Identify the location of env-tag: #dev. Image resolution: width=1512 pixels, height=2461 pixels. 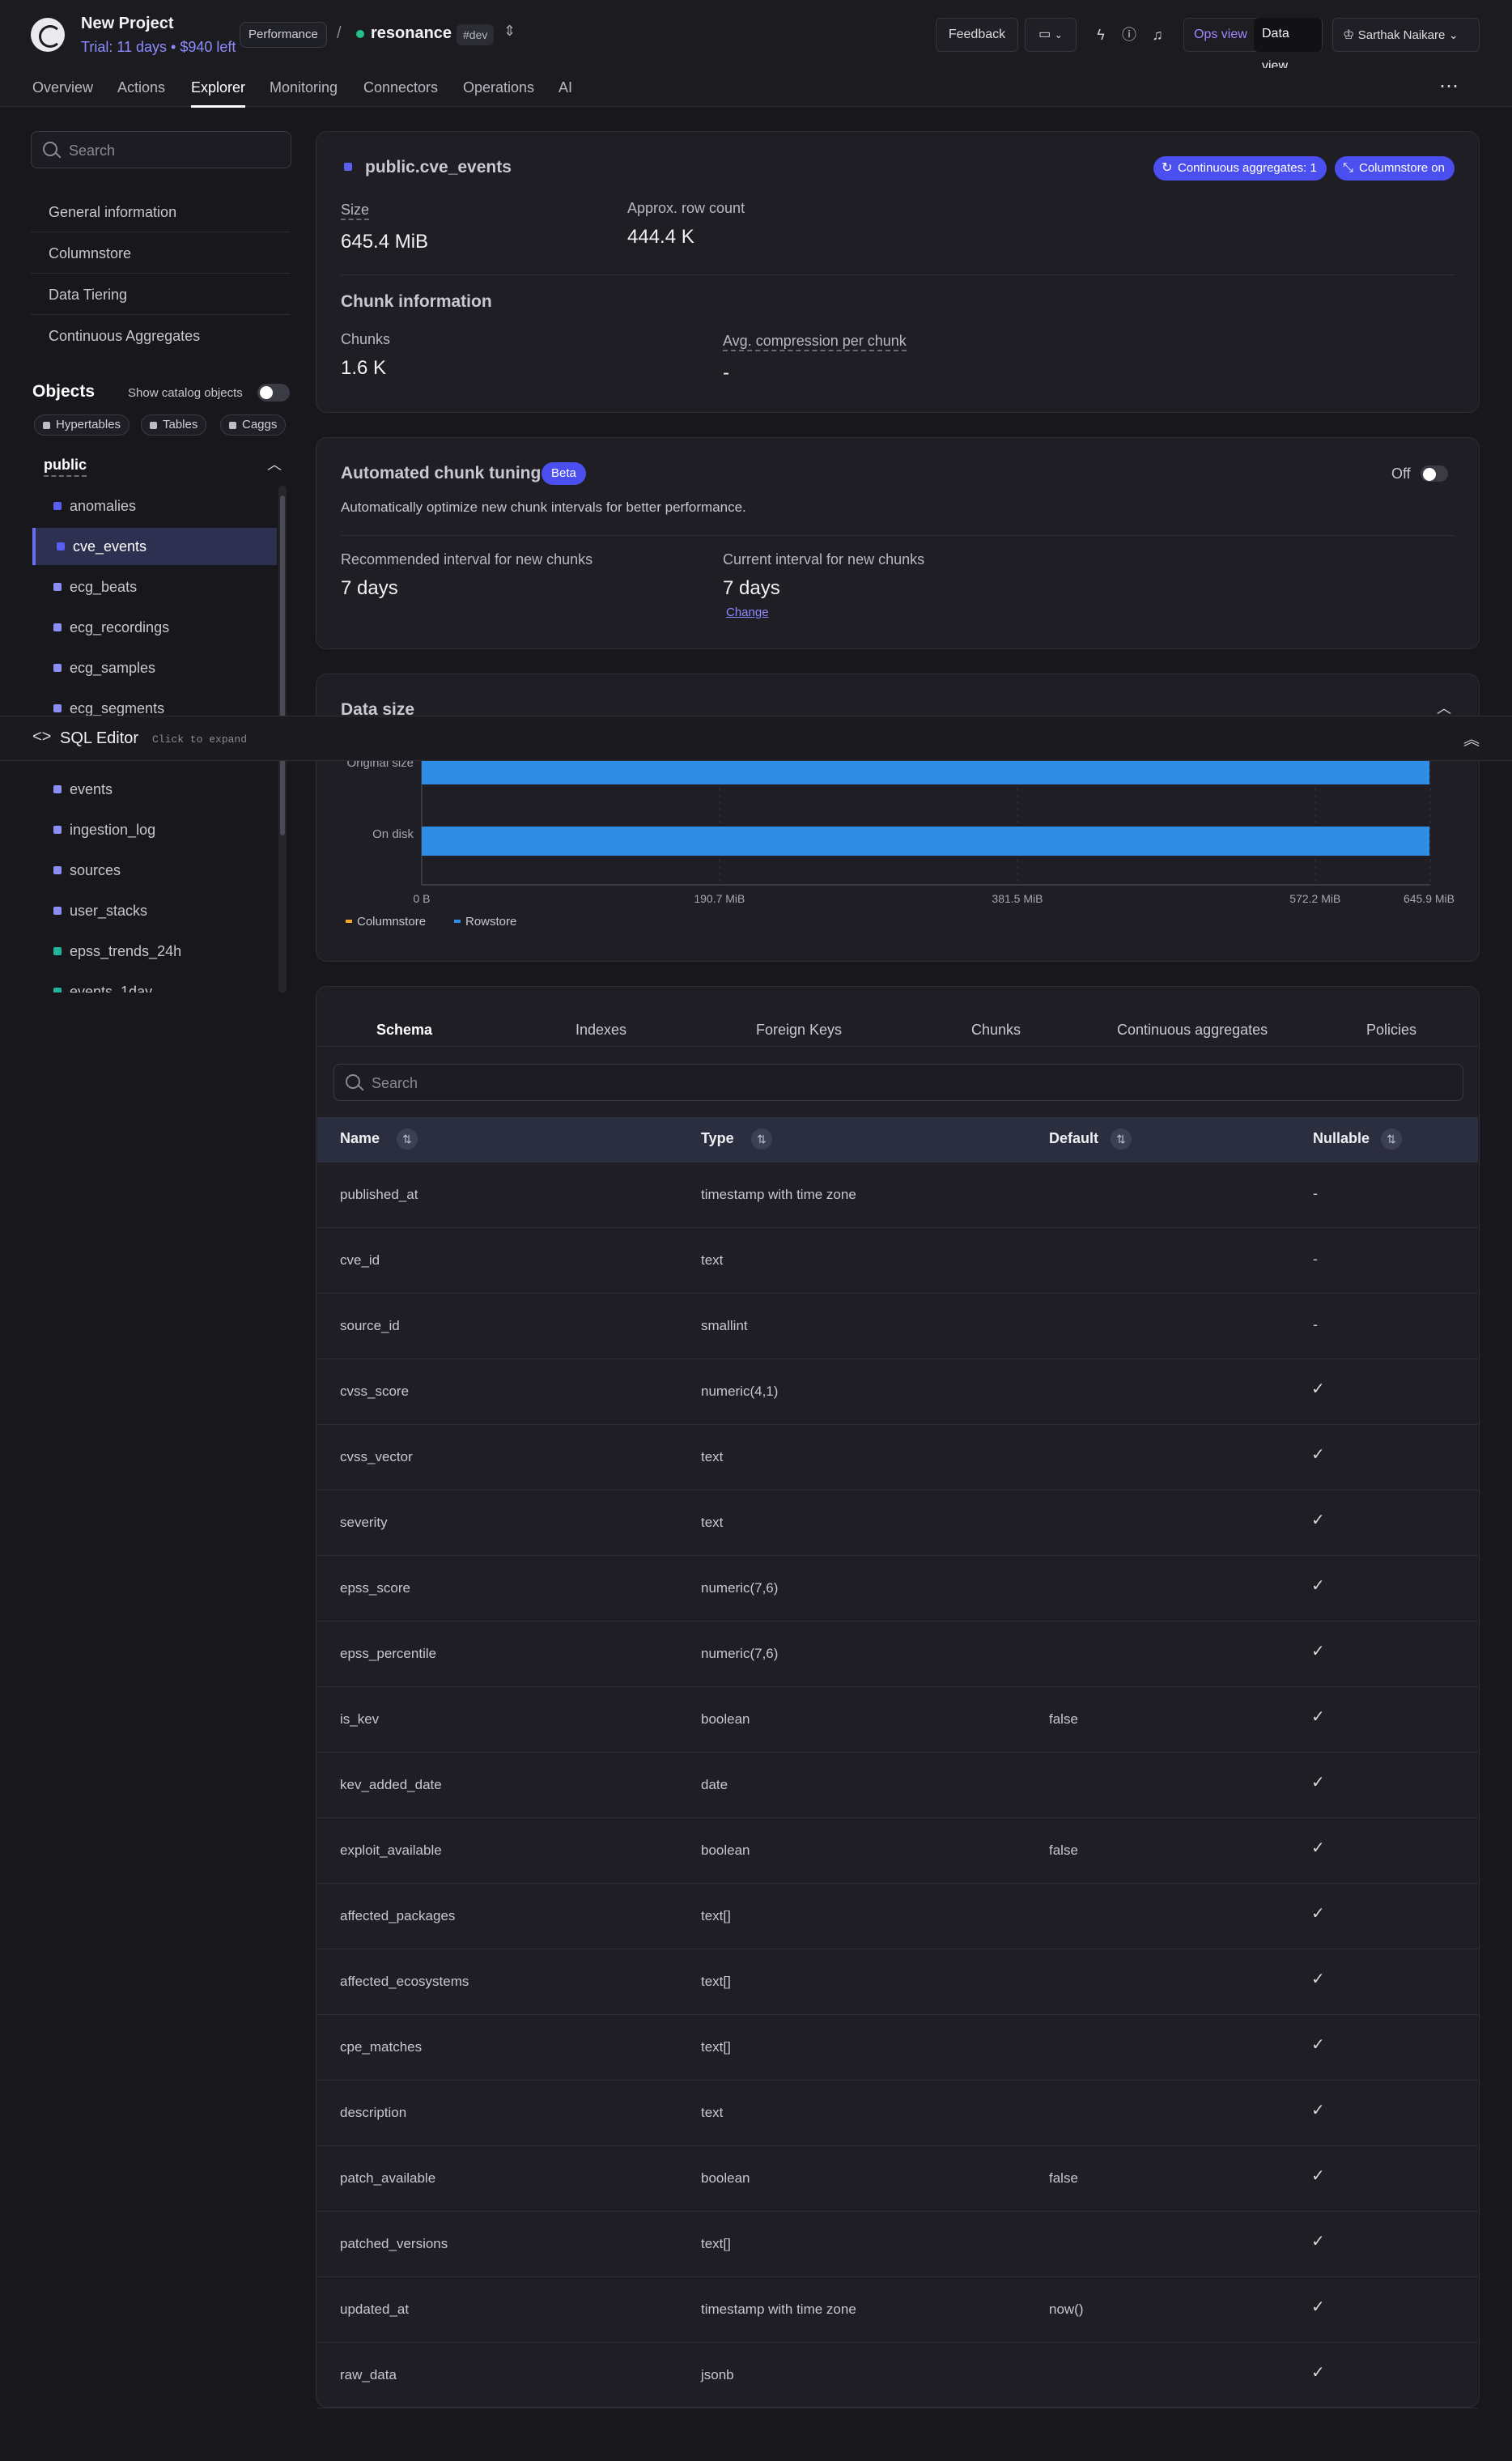
(476, 35).